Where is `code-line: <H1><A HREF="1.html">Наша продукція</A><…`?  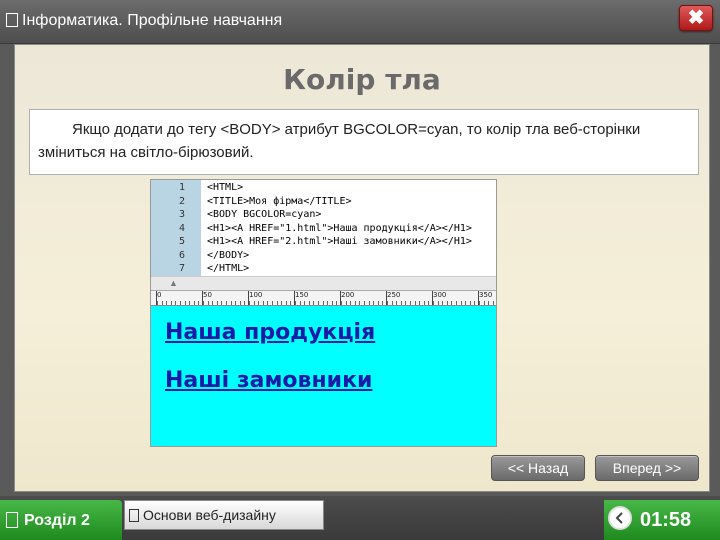
code-line: <H1><A HREF="1.html">Наша продукція</A><… is located at coordinates (339, 228).